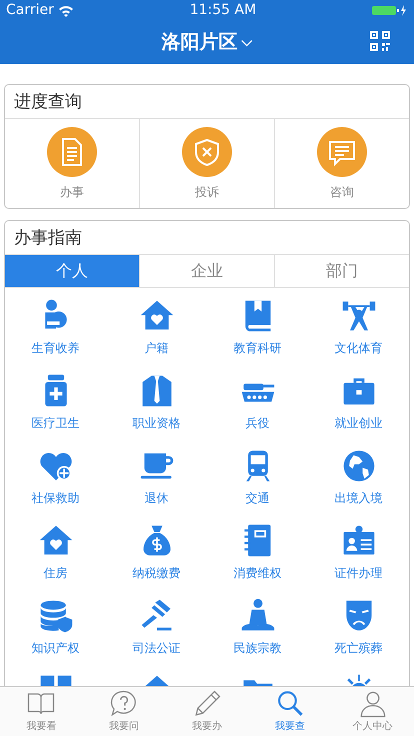  What do you see at coordinates (124, 711) in the screenshot?
I see `tab-bar-item: 我要问` at bounding box center [124, 711].